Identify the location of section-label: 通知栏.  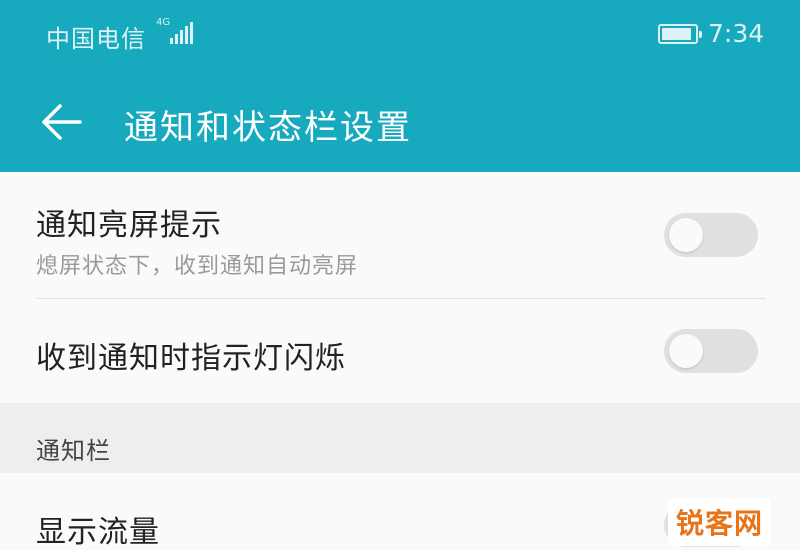
(73, 451).